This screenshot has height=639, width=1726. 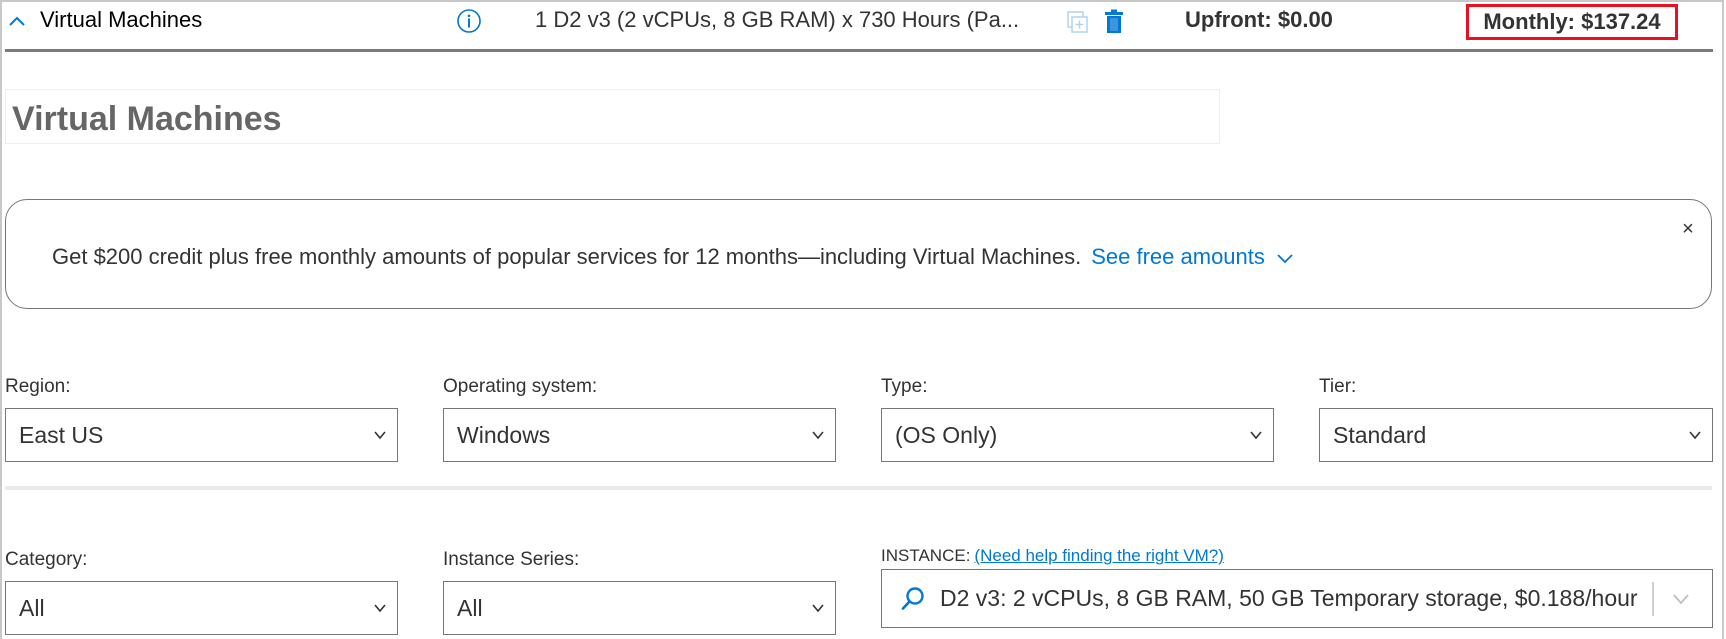 What do you see at coordinates (520, 386) in the screenshot?
I see `os-label: Operating system:` at bounding box center [520, 386].